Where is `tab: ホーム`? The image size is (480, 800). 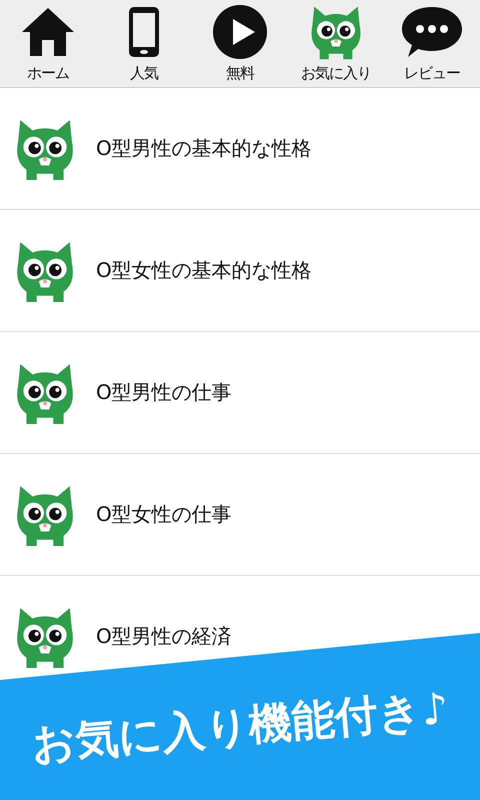 tab: ホーム is located at coordinates (48, 43).